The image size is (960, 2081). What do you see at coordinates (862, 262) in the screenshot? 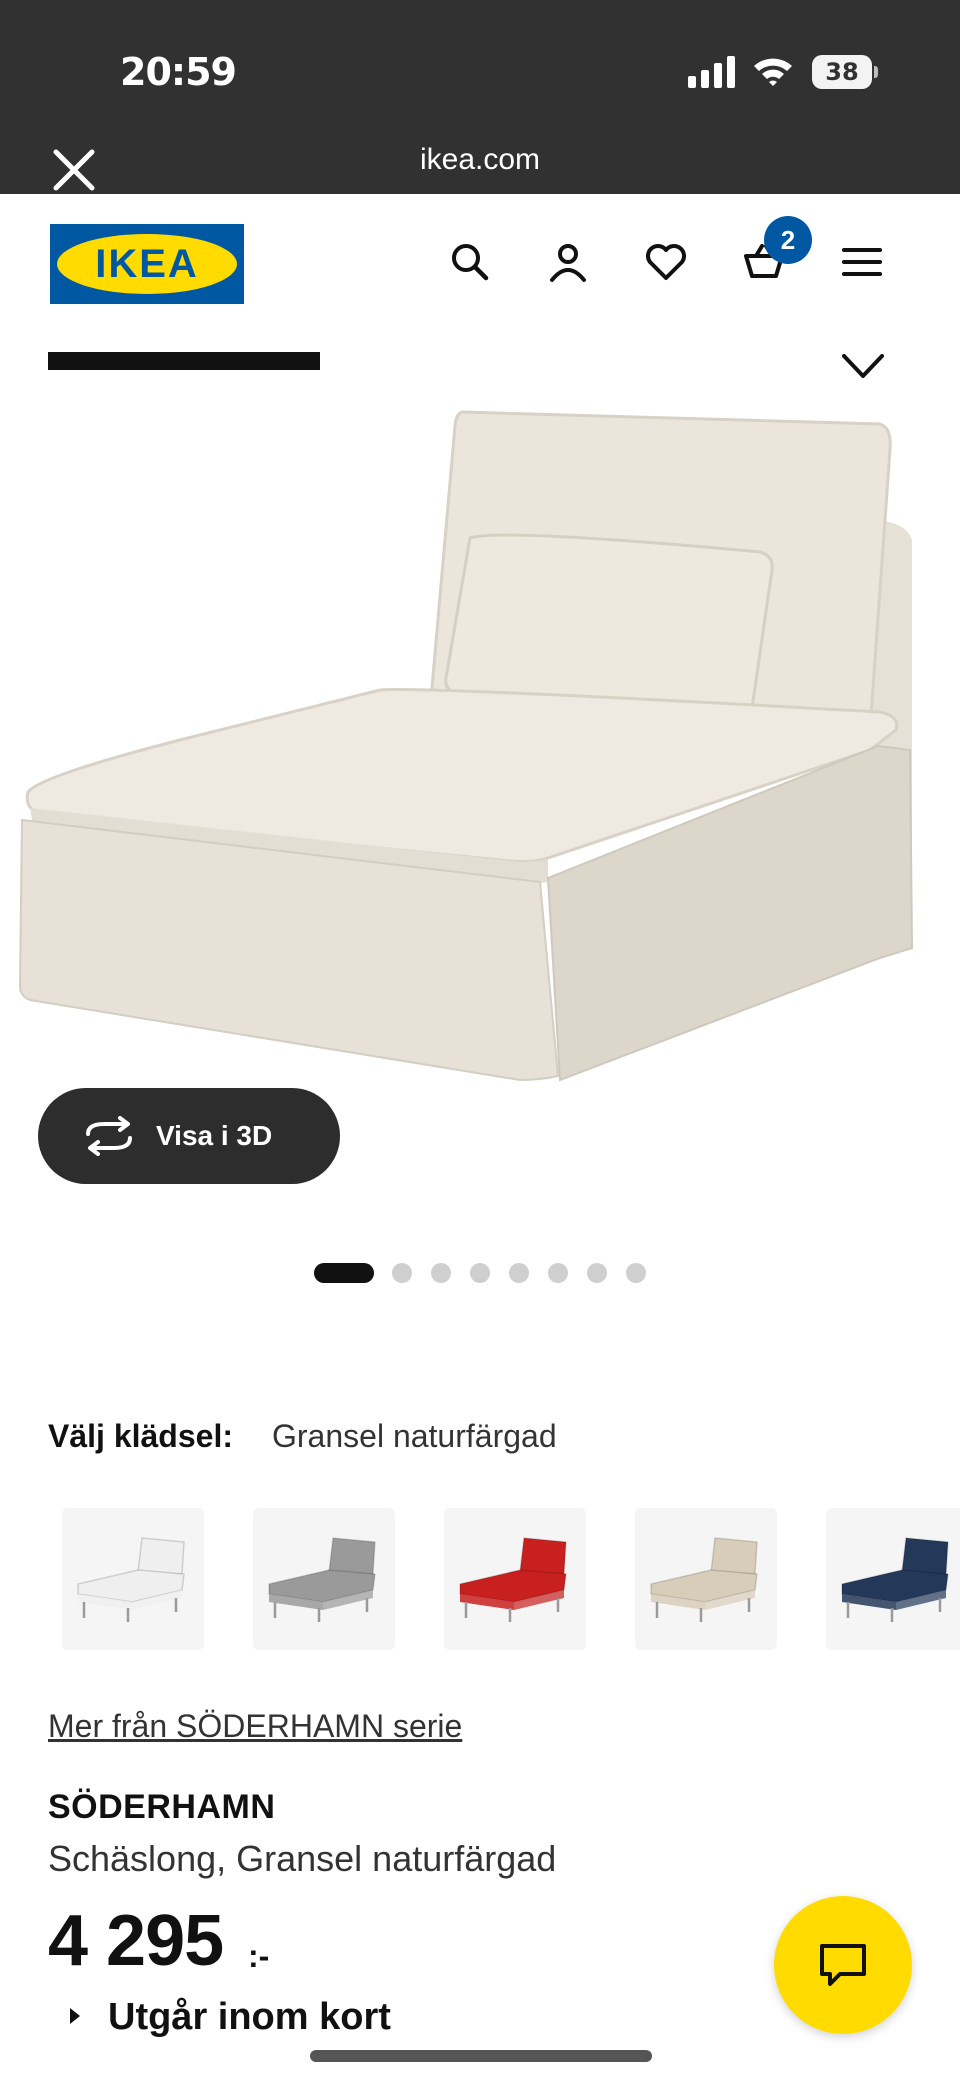
I see `menu-icon` at bounding box center [862, 262].